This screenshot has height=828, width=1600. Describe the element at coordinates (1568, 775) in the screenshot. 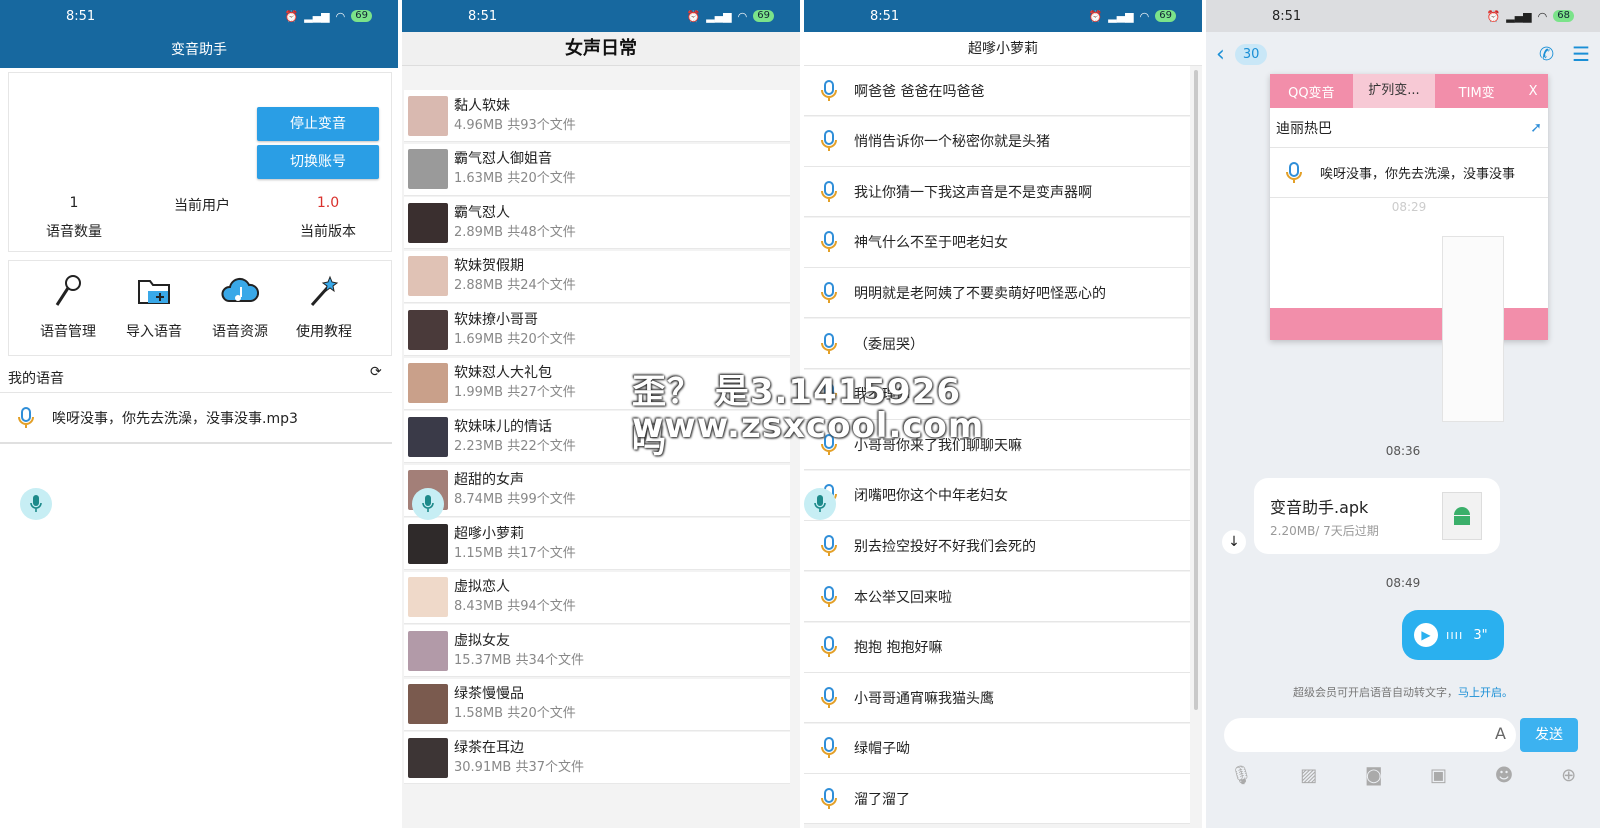

I see `plus-icon: ⊕` at that location.